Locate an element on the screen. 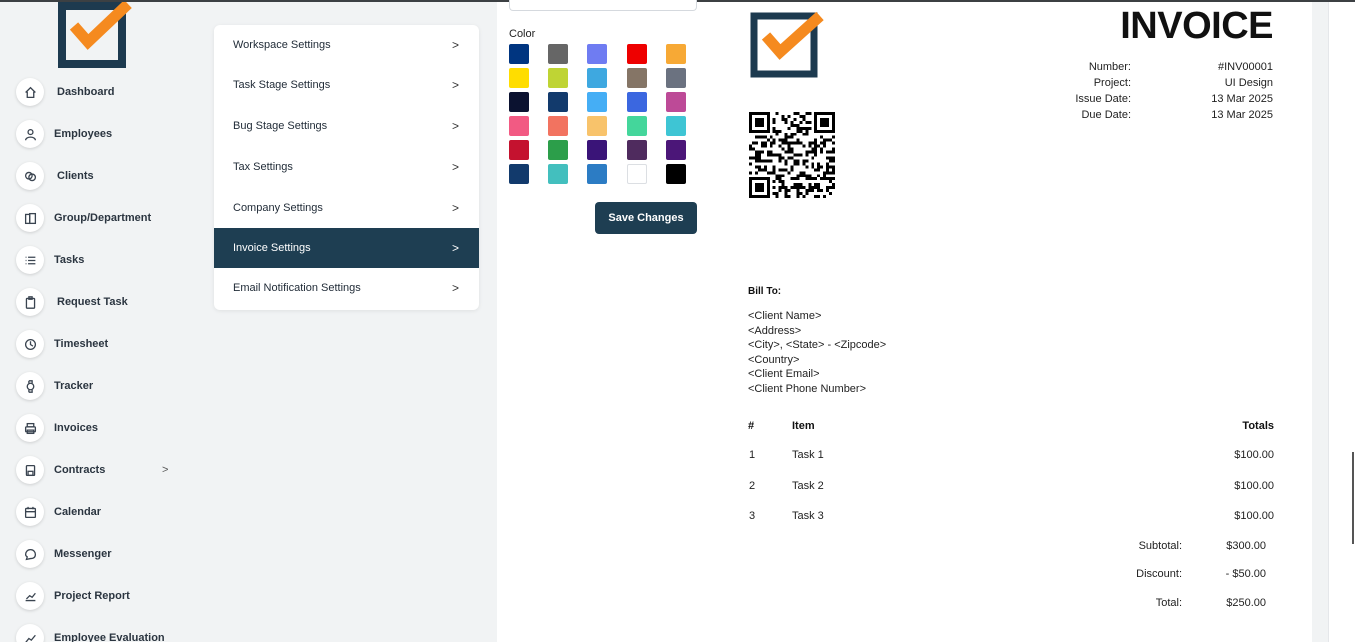 The image size is (1355, 642). invoice-meta-key: Due Date: is located at coordinates (1106, 115).